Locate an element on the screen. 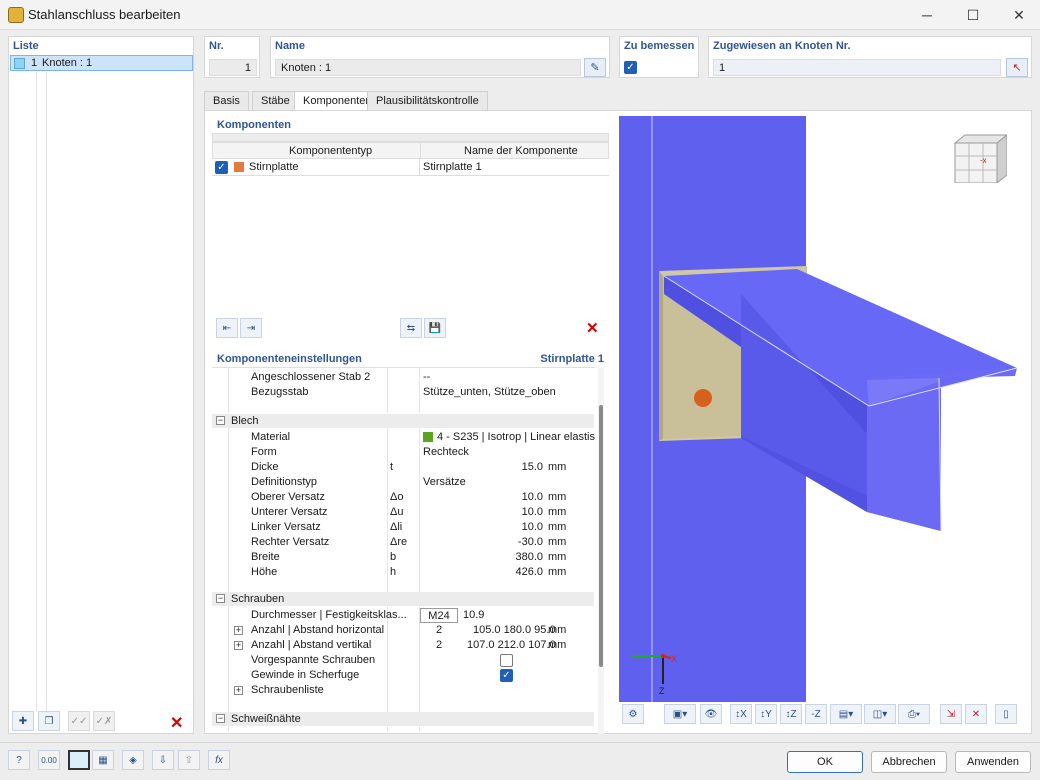 The image size is (1040, 780). preloaded-checkbox is located at coordinates (506, 660).